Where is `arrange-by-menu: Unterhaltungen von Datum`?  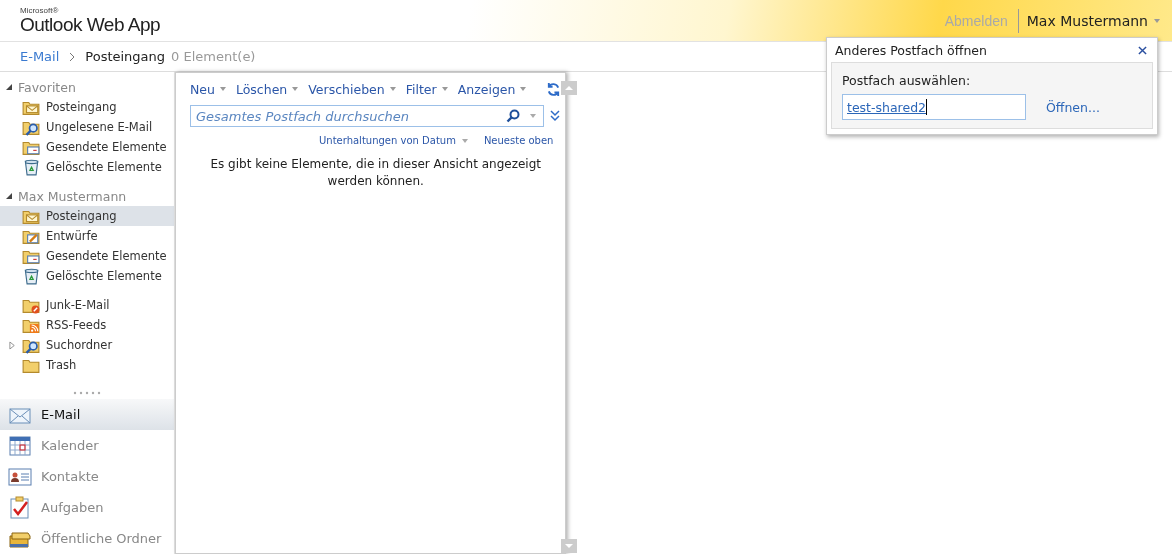 arrange-by-menu: Unterhaltungen von Datum is located at coordinates (393, 140).